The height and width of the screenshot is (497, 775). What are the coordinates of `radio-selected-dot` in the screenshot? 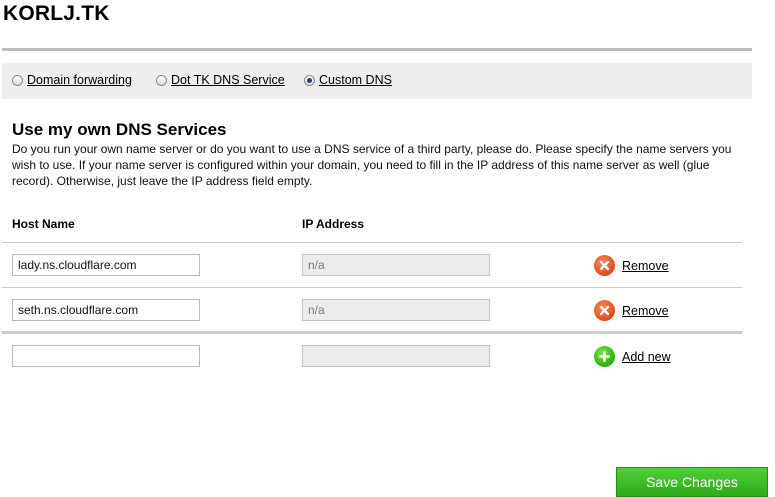 It's located at (309, 80).